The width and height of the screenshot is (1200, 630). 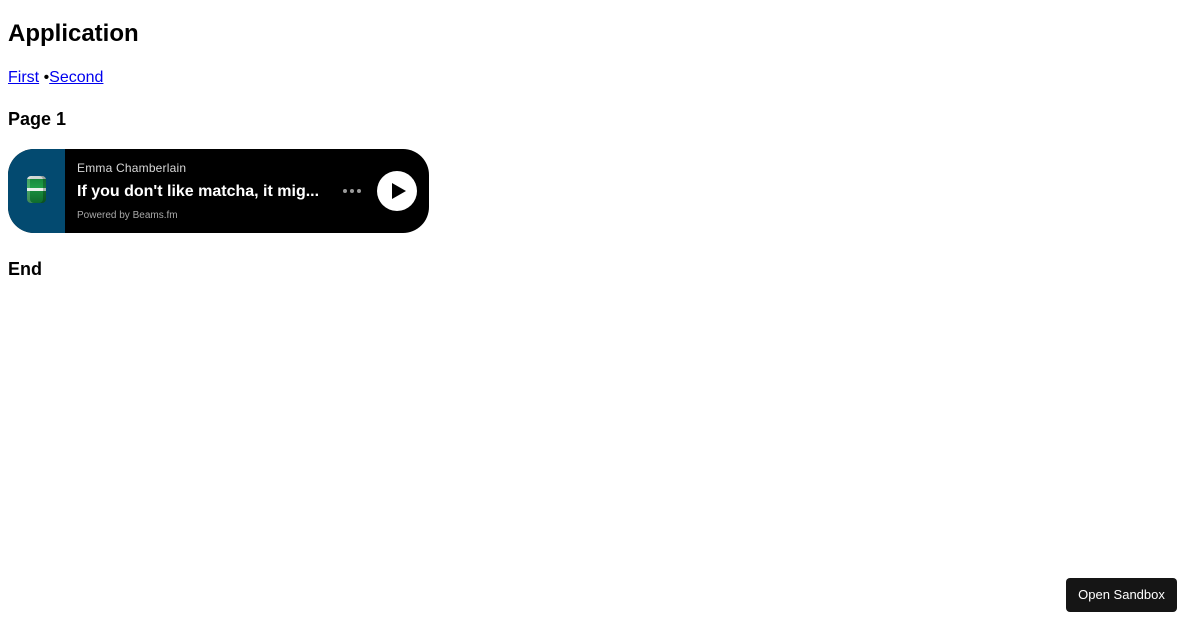 What do you see at coordinates (23, 77) in the screenshot?
I see `nav-link-first: First` at bounding box center [23, 77].